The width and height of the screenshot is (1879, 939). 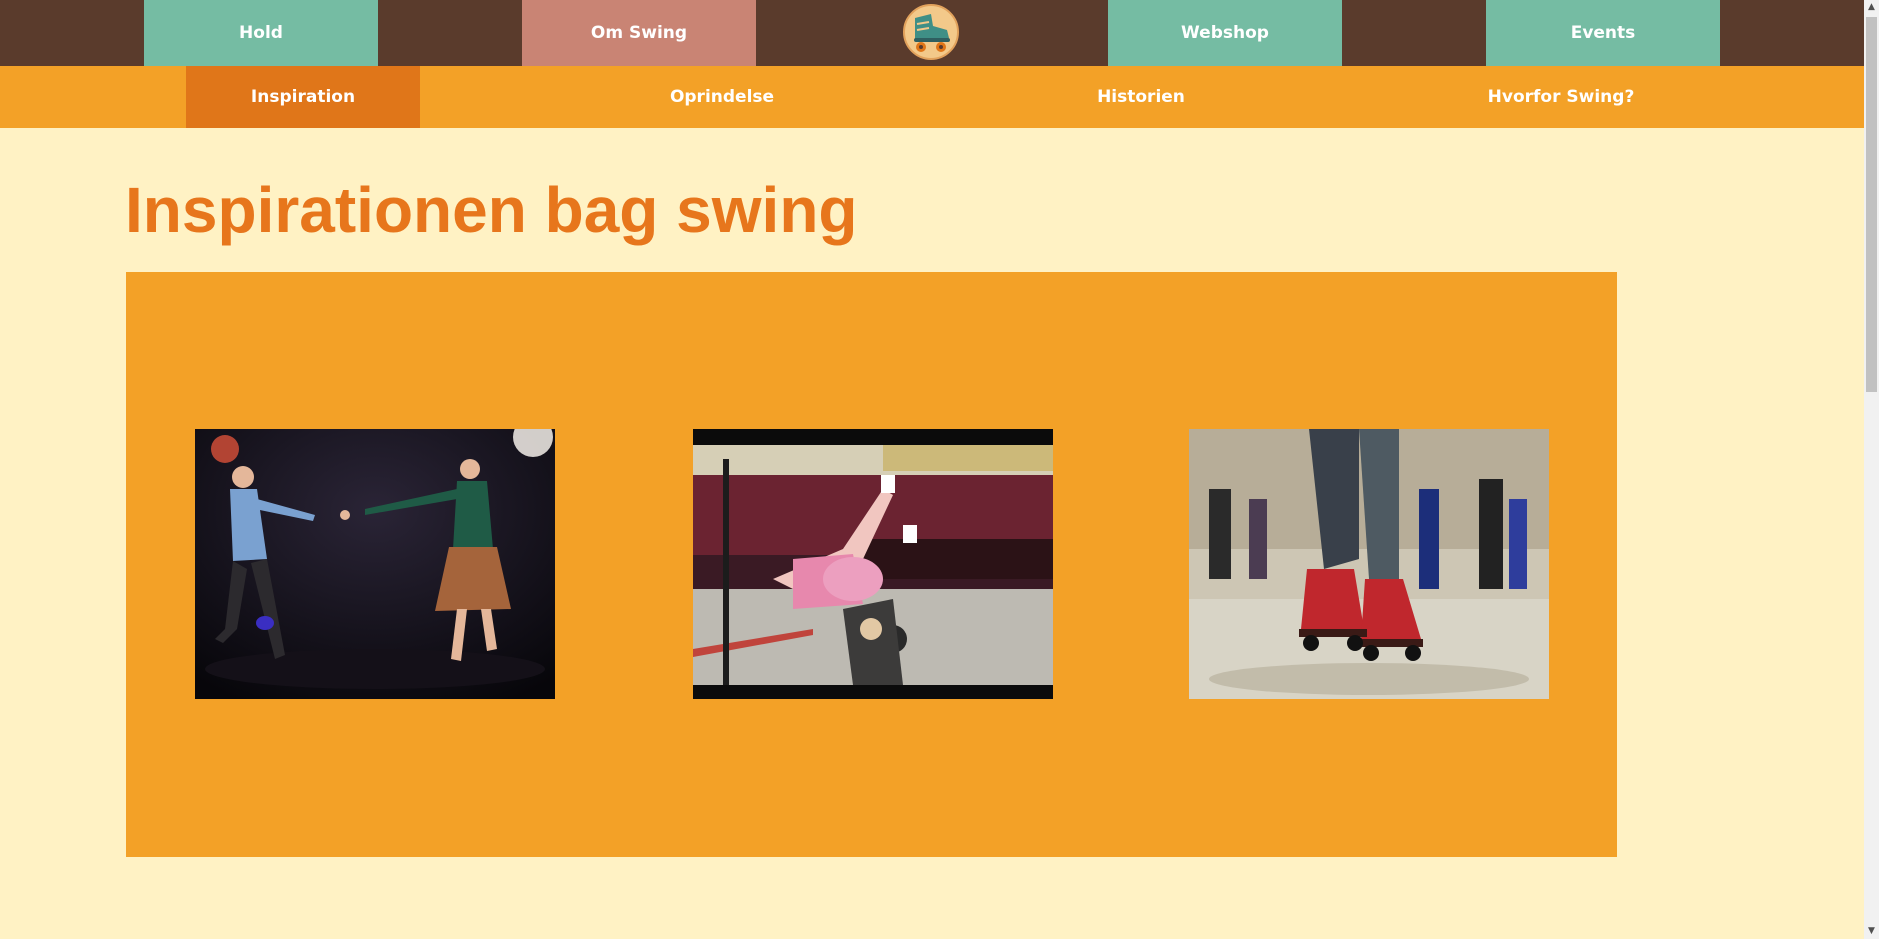 What do you see at coordinates (1871, 931) in the screenshot?
I see `scroll-down-icon: ▼` at bounding box center [1871, 931].